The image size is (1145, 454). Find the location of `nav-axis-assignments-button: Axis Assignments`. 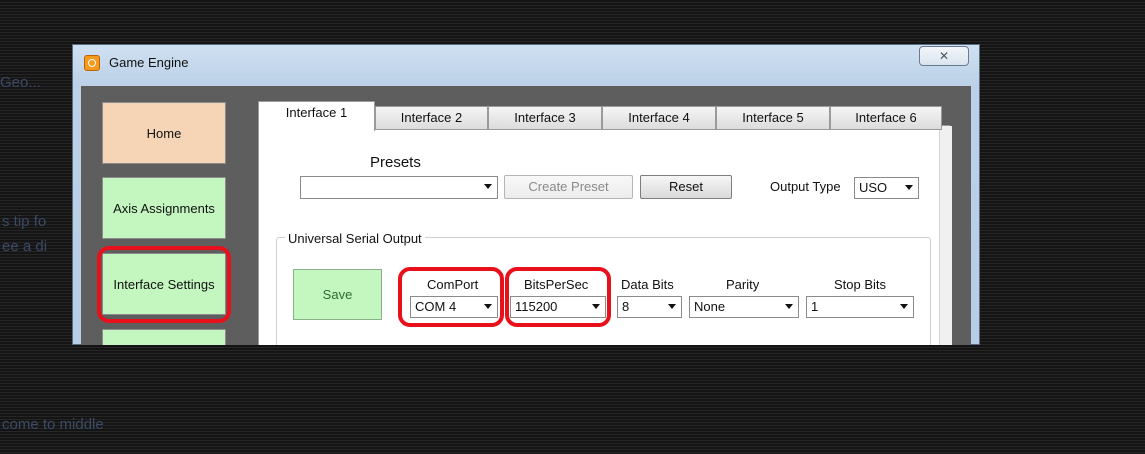

nav-axis-assignments-button: Axis Assignments is located at coordinates (164, 208).